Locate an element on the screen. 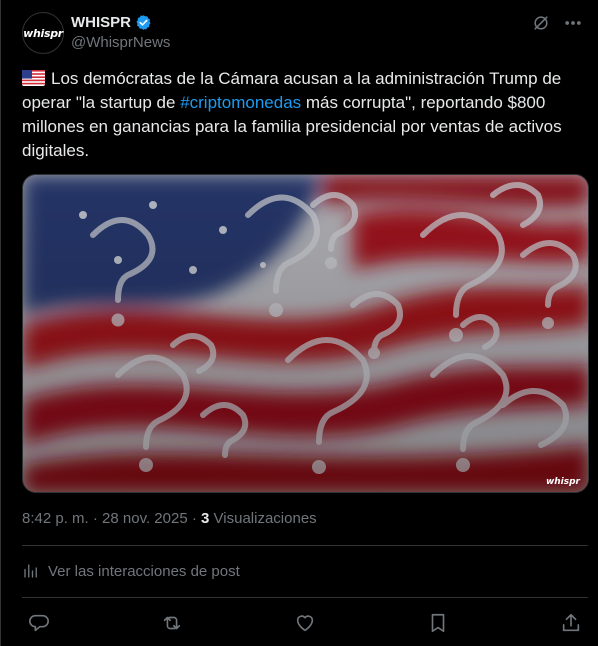 The height and width of the screenshot is (646, 598). avatar-logo-text: whispr is located at coordinates (43, 33).